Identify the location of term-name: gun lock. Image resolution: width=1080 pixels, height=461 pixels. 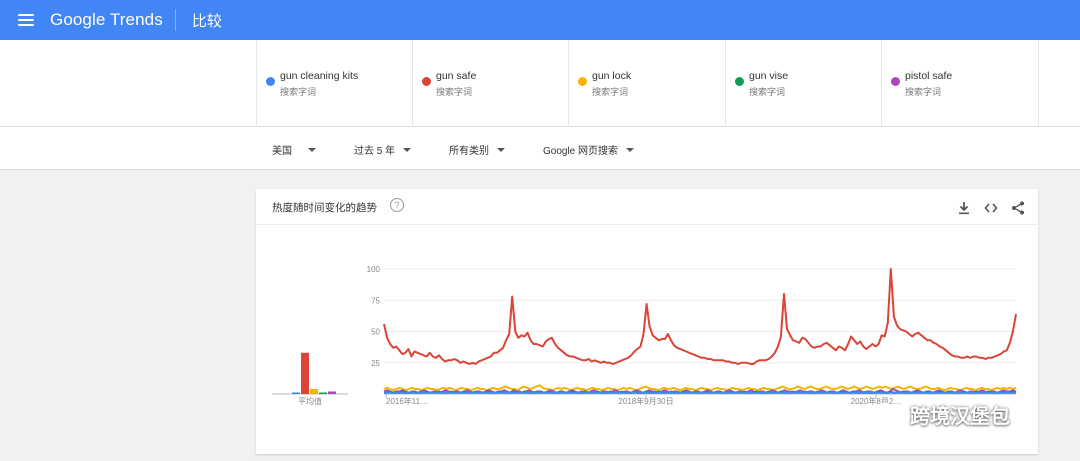
(612, 76).